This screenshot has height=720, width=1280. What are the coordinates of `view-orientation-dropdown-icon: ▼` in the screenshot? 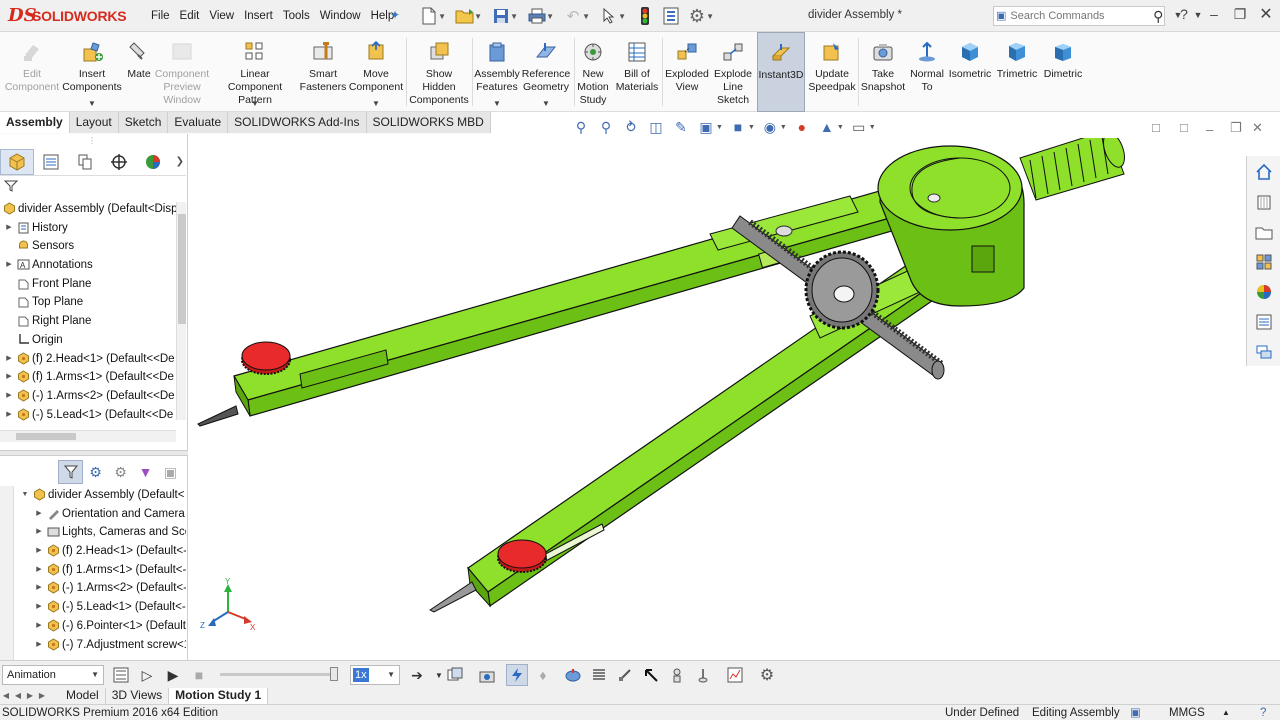 It's located at (719, 127).